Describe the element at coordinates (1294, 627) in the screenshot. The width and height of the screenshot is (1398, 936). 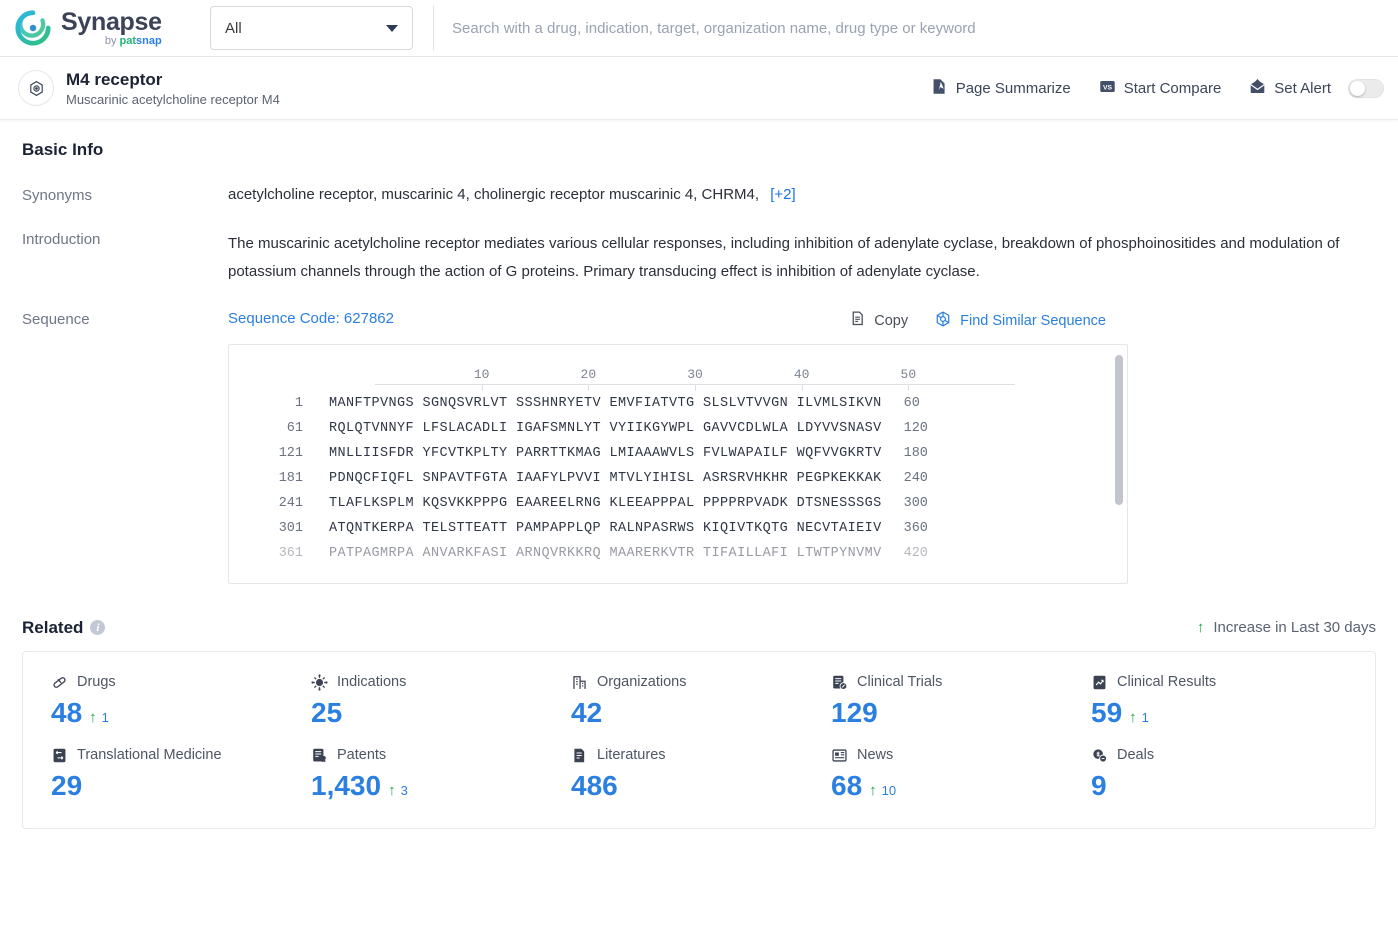
I see `increase-legend-label: Increase in Last 30 days` at that location.